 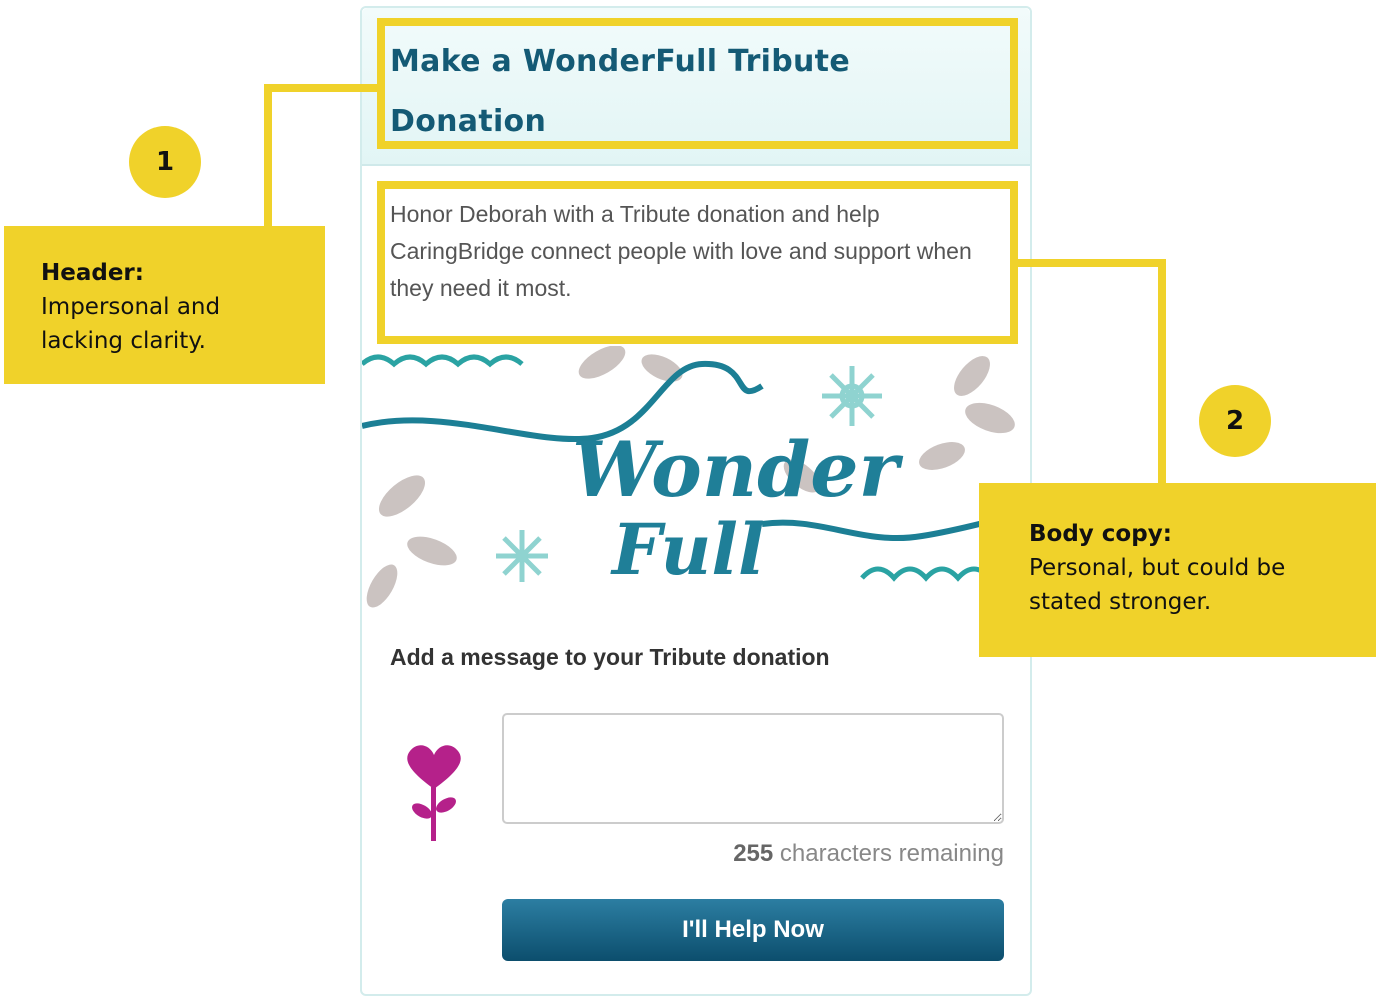 What do you see at coordinates (1100, 534) in the screenshot?
I see `annotation-2-title: Body copy:` at bounding box center [1100, 534].